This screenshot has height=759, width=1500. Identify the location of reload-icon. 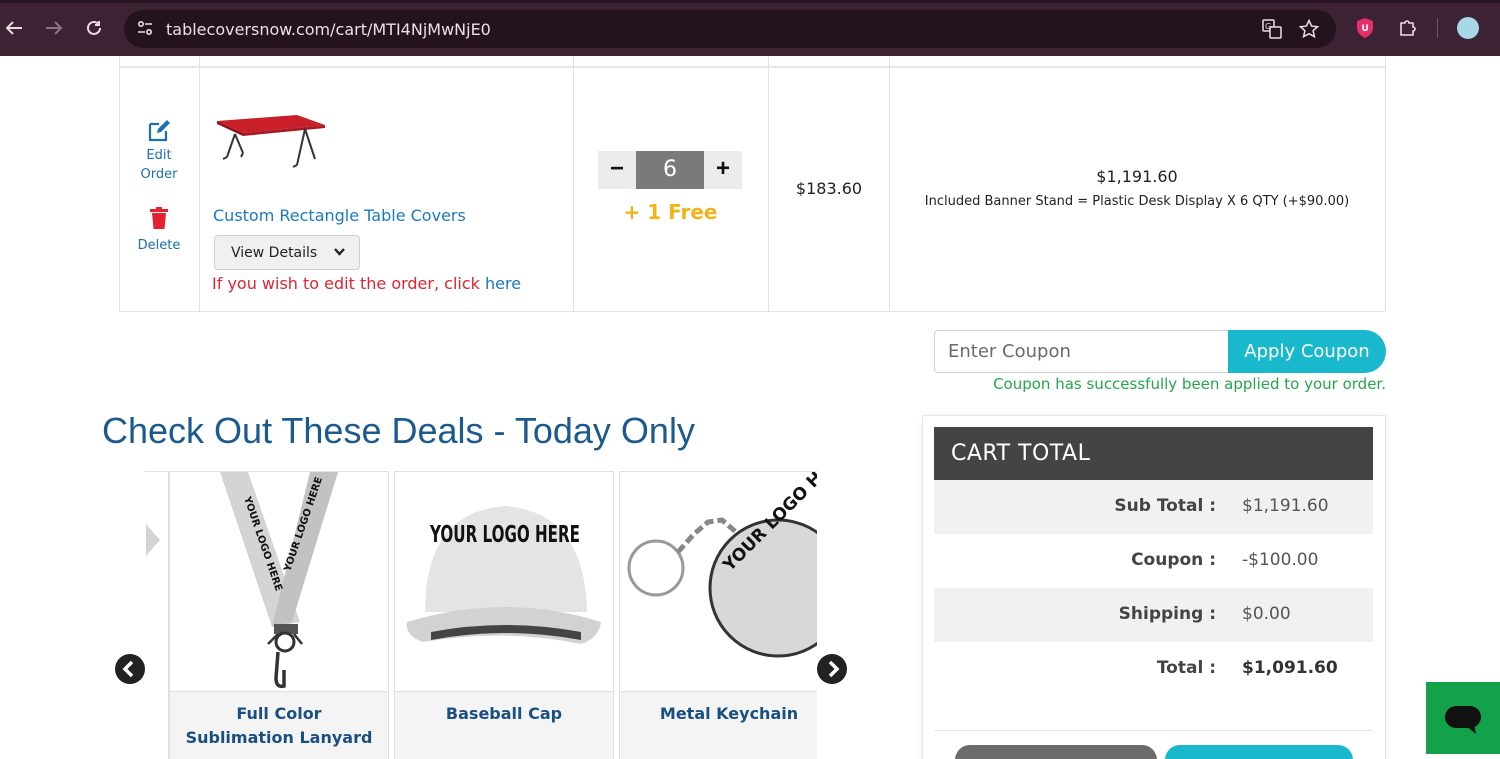
(94, 28).